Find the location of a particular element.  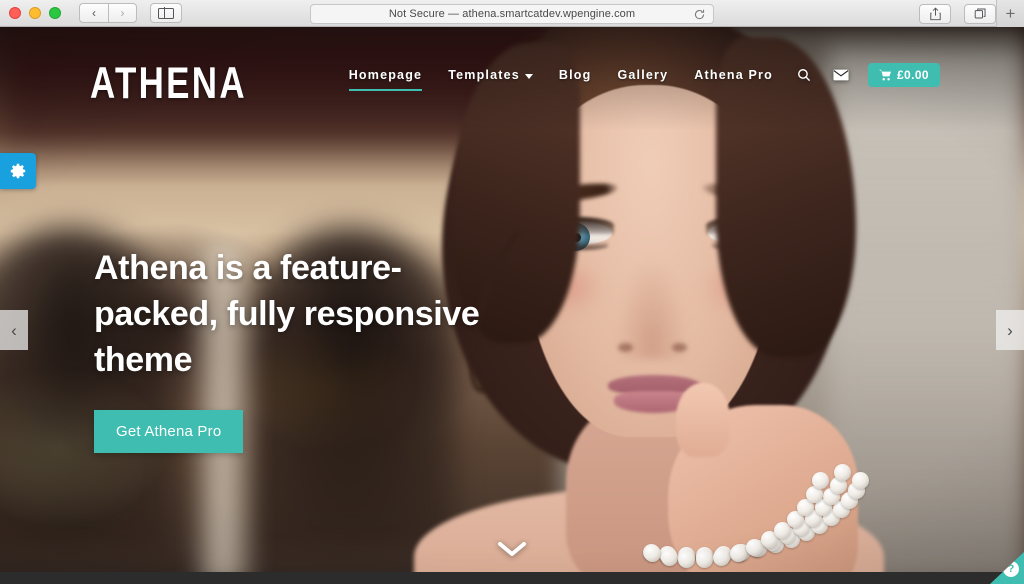

shopping-cart-icon is located at coordinates (884, 75).